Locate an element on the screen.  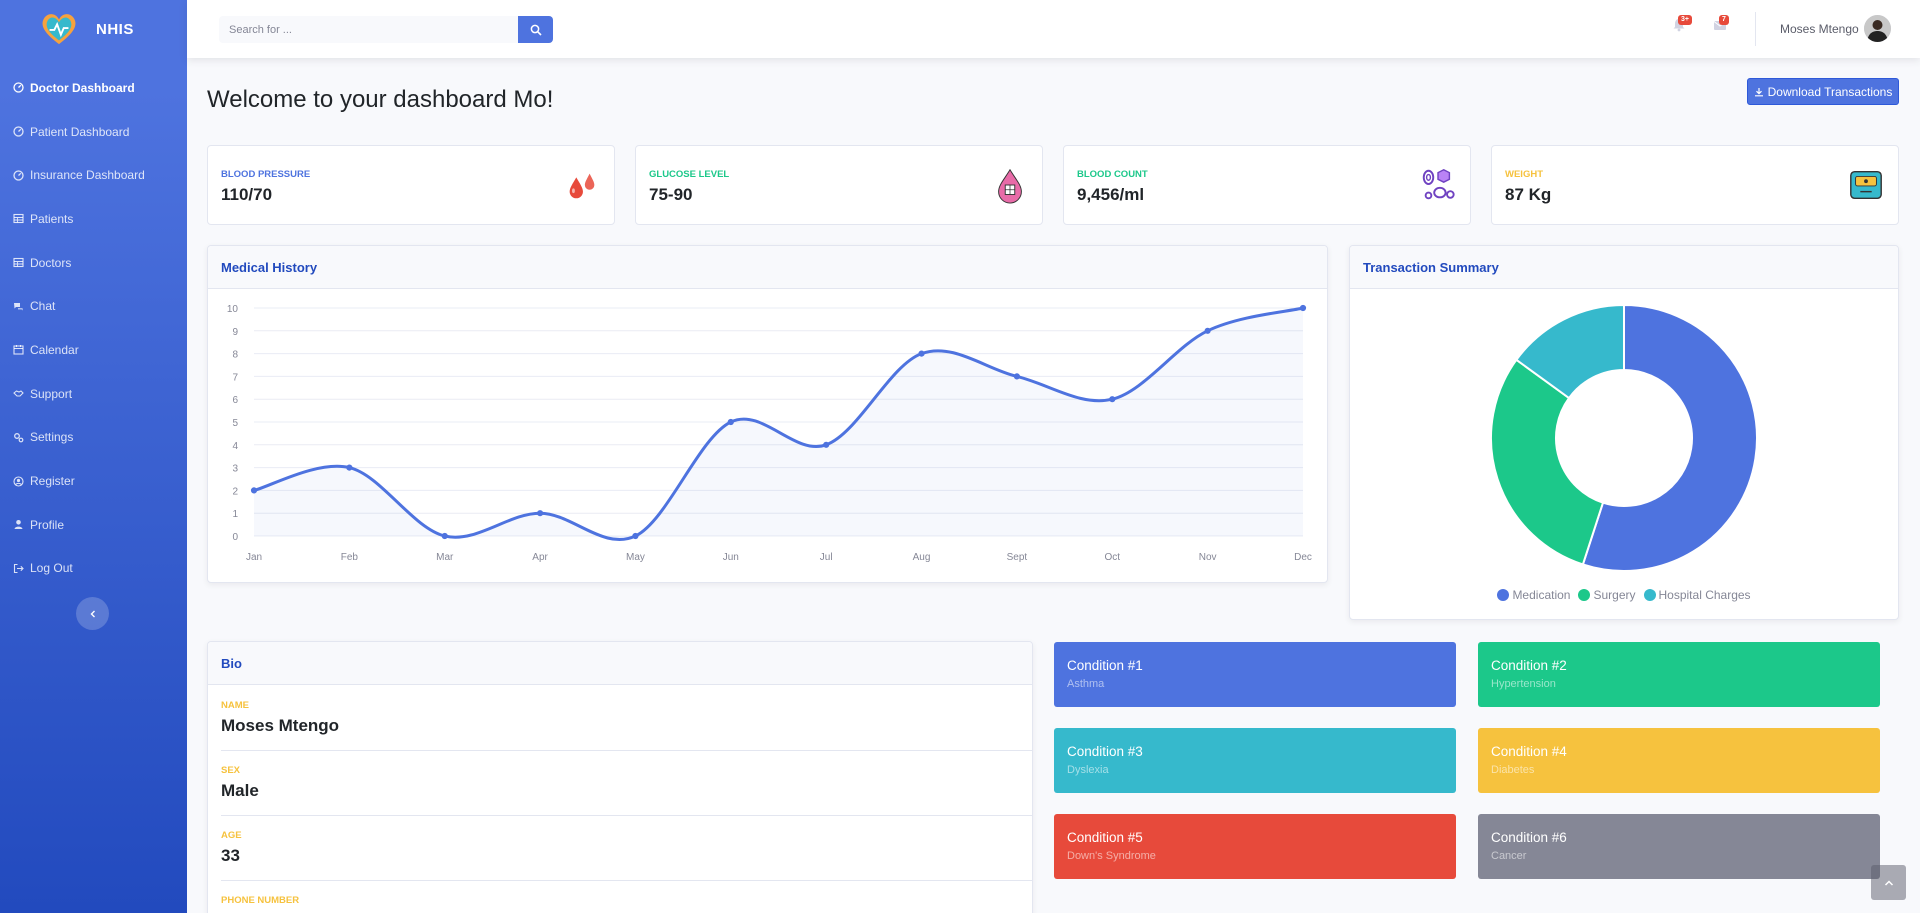
stat-card-blood-pressure: Blood Pressure 110/70 is located at coordinates (411, 185).